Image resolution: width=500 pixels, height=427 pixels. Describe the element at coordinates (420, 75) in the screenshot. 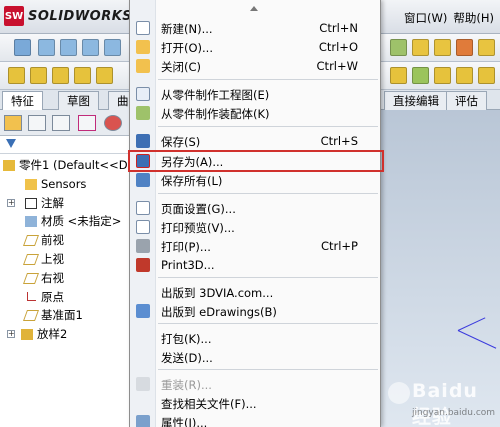

I see `reference-geometry-icon` at that location.